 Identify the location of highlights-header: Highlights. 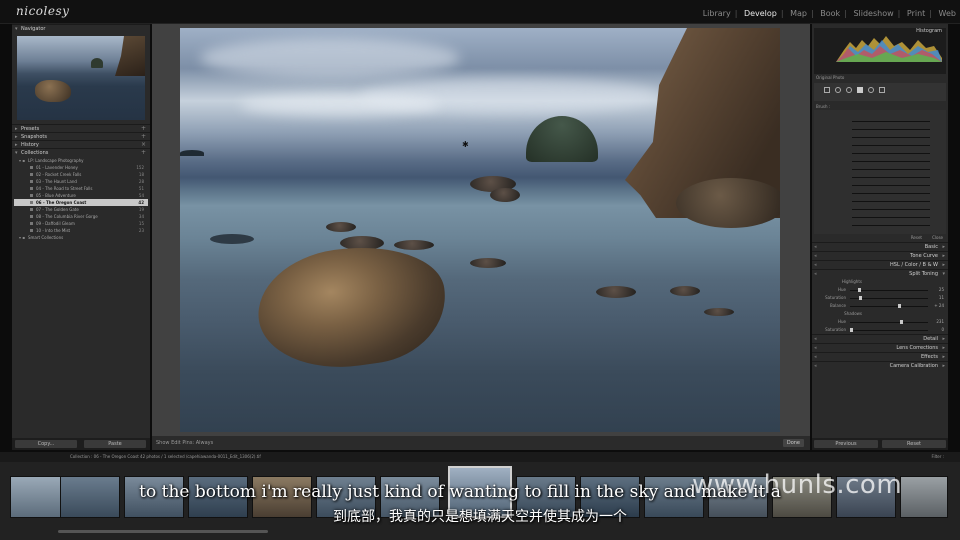
(880, 282).